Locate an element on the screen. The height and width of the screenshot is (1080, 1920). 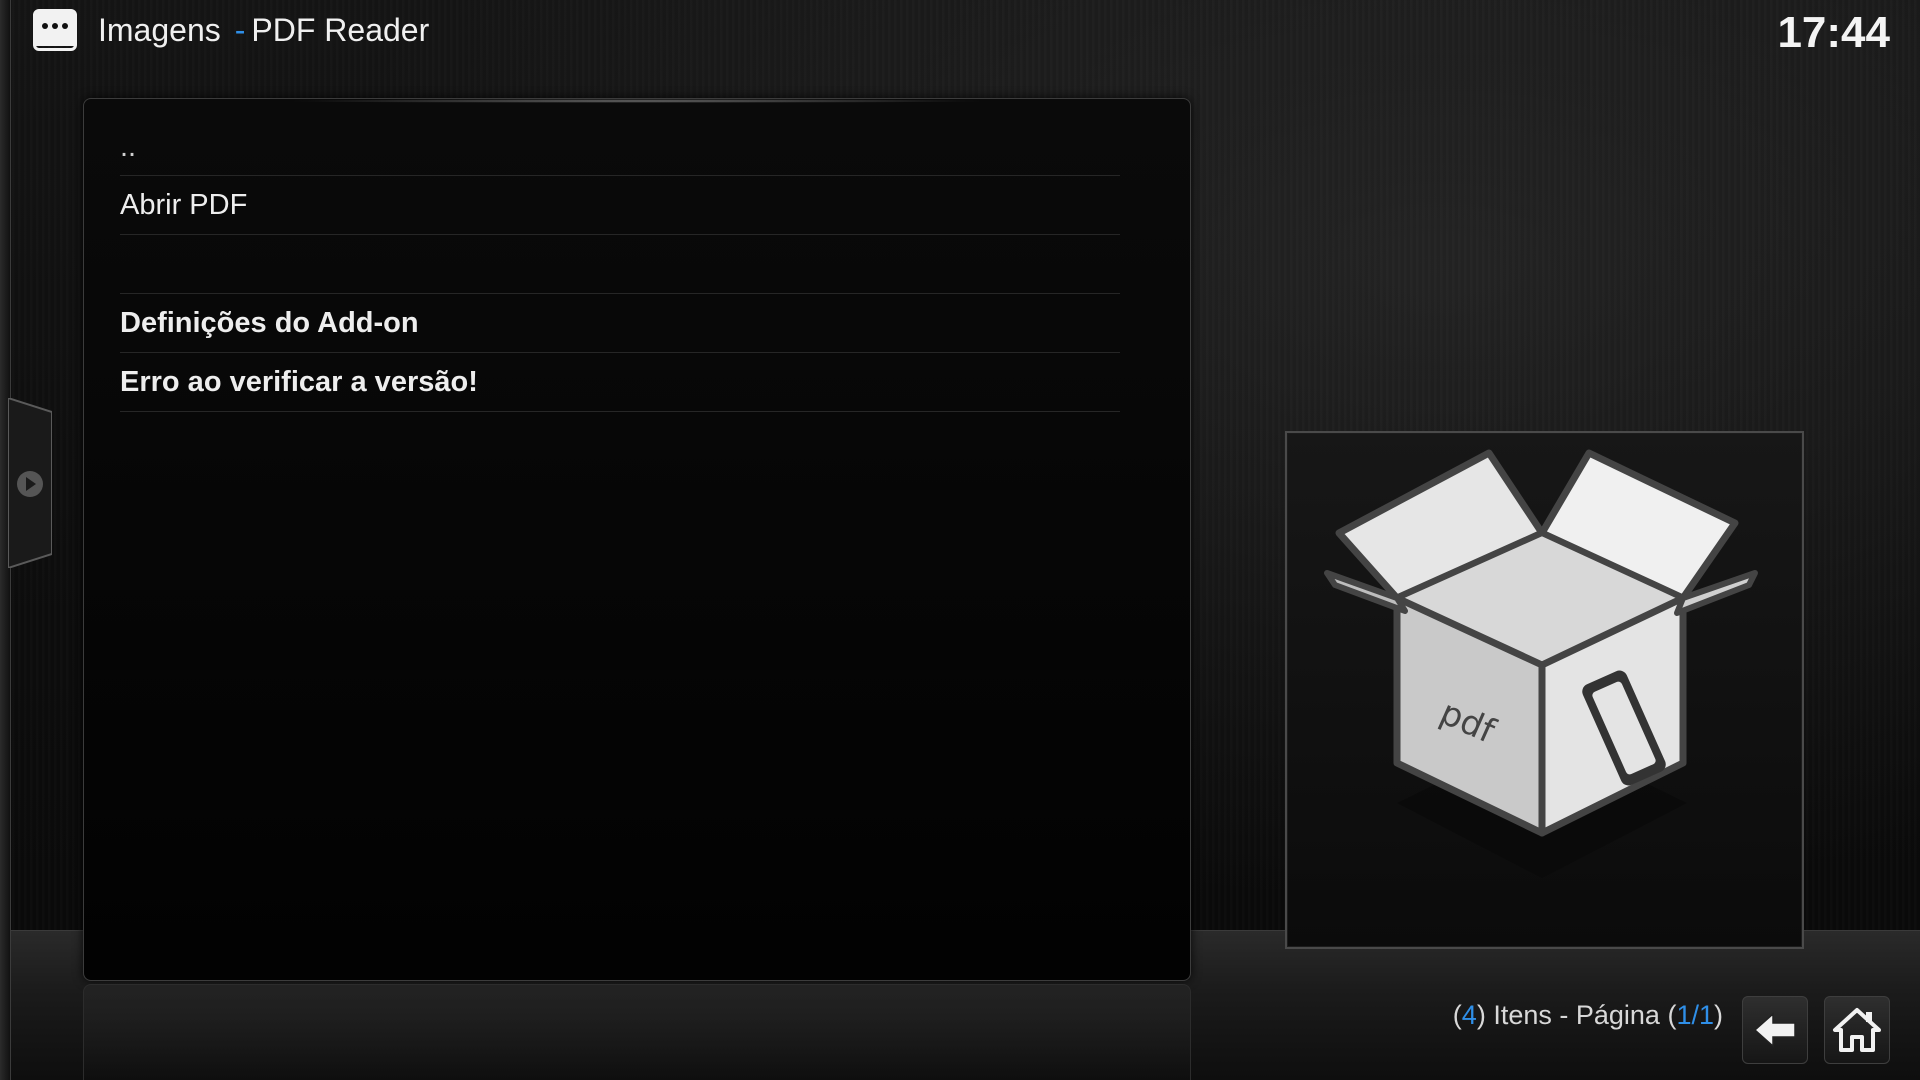
list-item-label: .. is located at coordinates (128, 147).